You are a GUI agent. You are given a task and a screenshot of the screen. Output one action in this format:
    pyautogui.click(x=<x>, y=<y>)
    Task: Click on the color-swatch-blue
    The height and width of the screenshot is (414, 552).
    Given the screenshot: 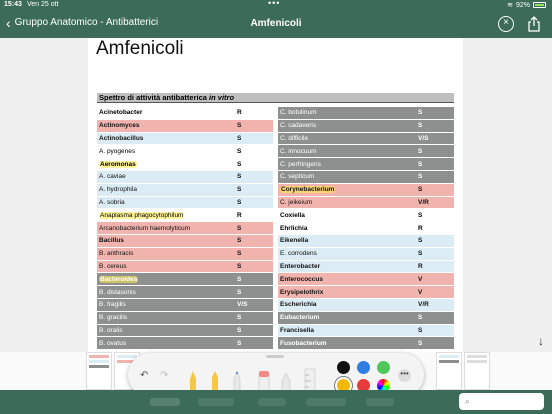 What is the action you would take?
    pyautogui.click(x=363, y=367)
    